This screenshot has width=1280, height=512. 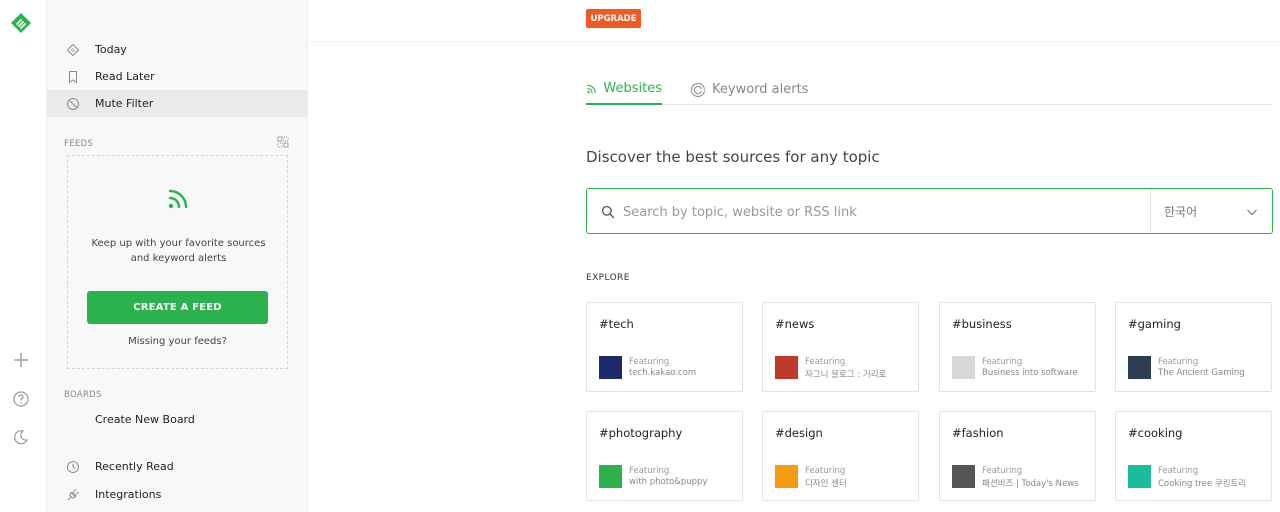 What do you see at coordinates (698, 89) in the screenshot?
I see `keyword-alert-icon` at bounding box center [698, 89].